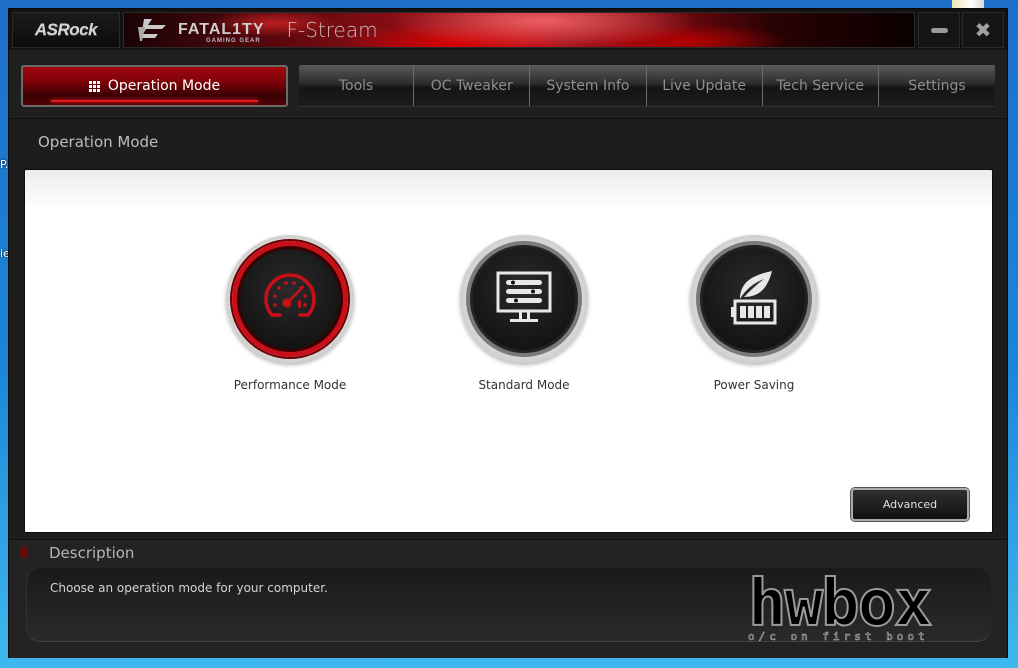  Describe the element at coordinates (820, 85) in the screenshot. I see `tab-tech-service: Tech Service` at that location.